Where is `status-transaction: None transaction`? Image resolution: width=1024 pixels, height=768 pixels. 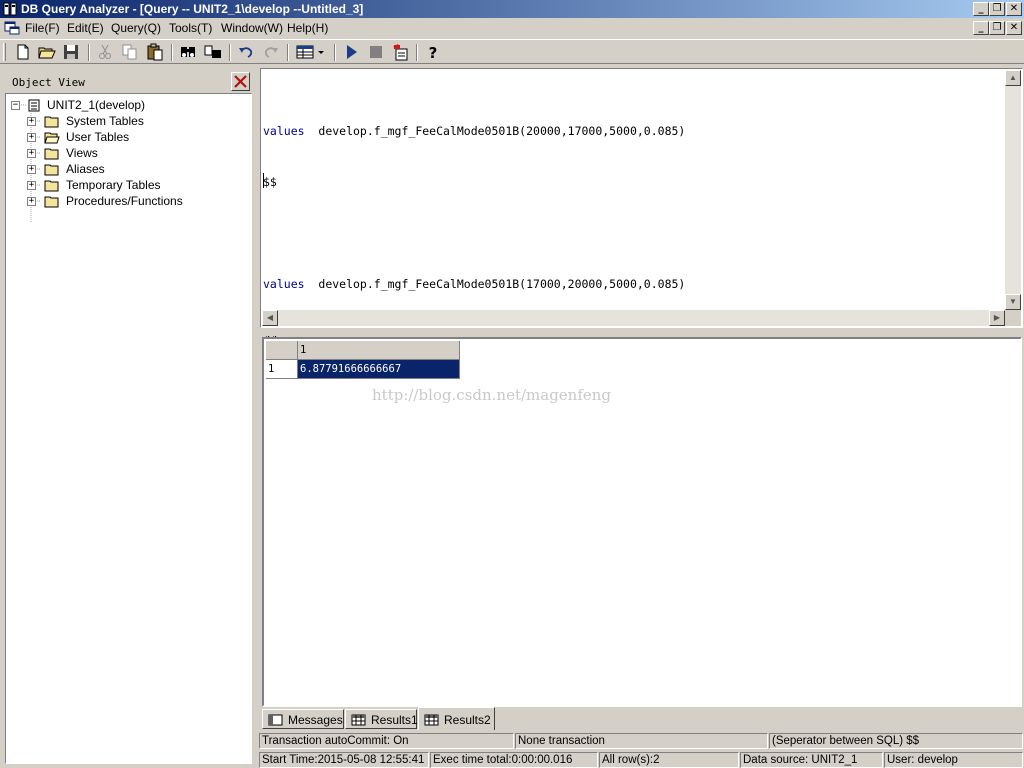
status-transaction: None transaction is located at coordinates (641, 741).